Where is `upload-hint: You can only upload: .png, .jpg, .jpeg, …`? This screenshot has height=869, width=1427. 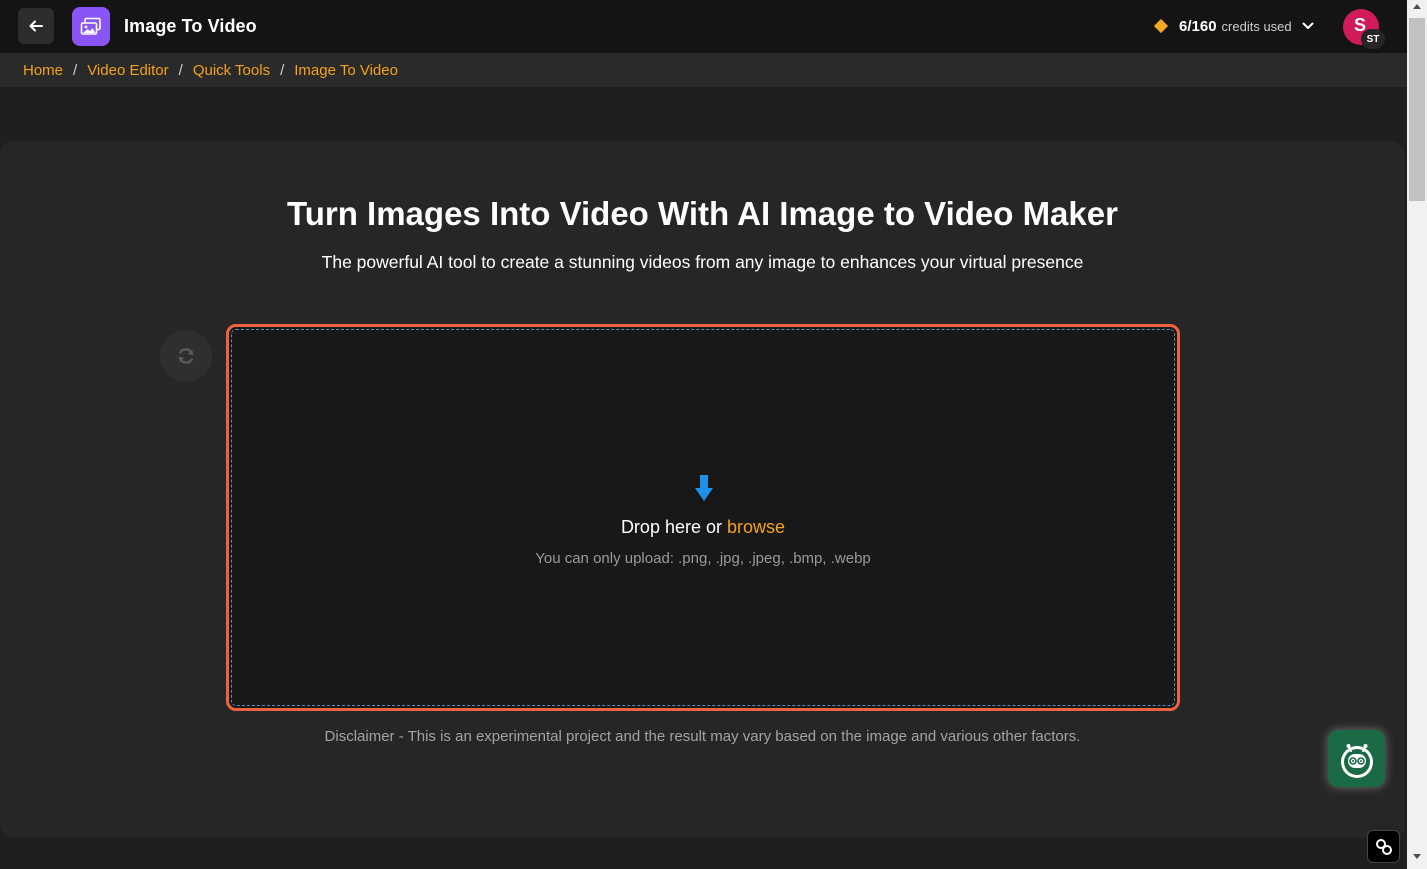
upload-hint: You can only upload: .png, .jpg, .jpeg, … is located at coordinates (703, 558).